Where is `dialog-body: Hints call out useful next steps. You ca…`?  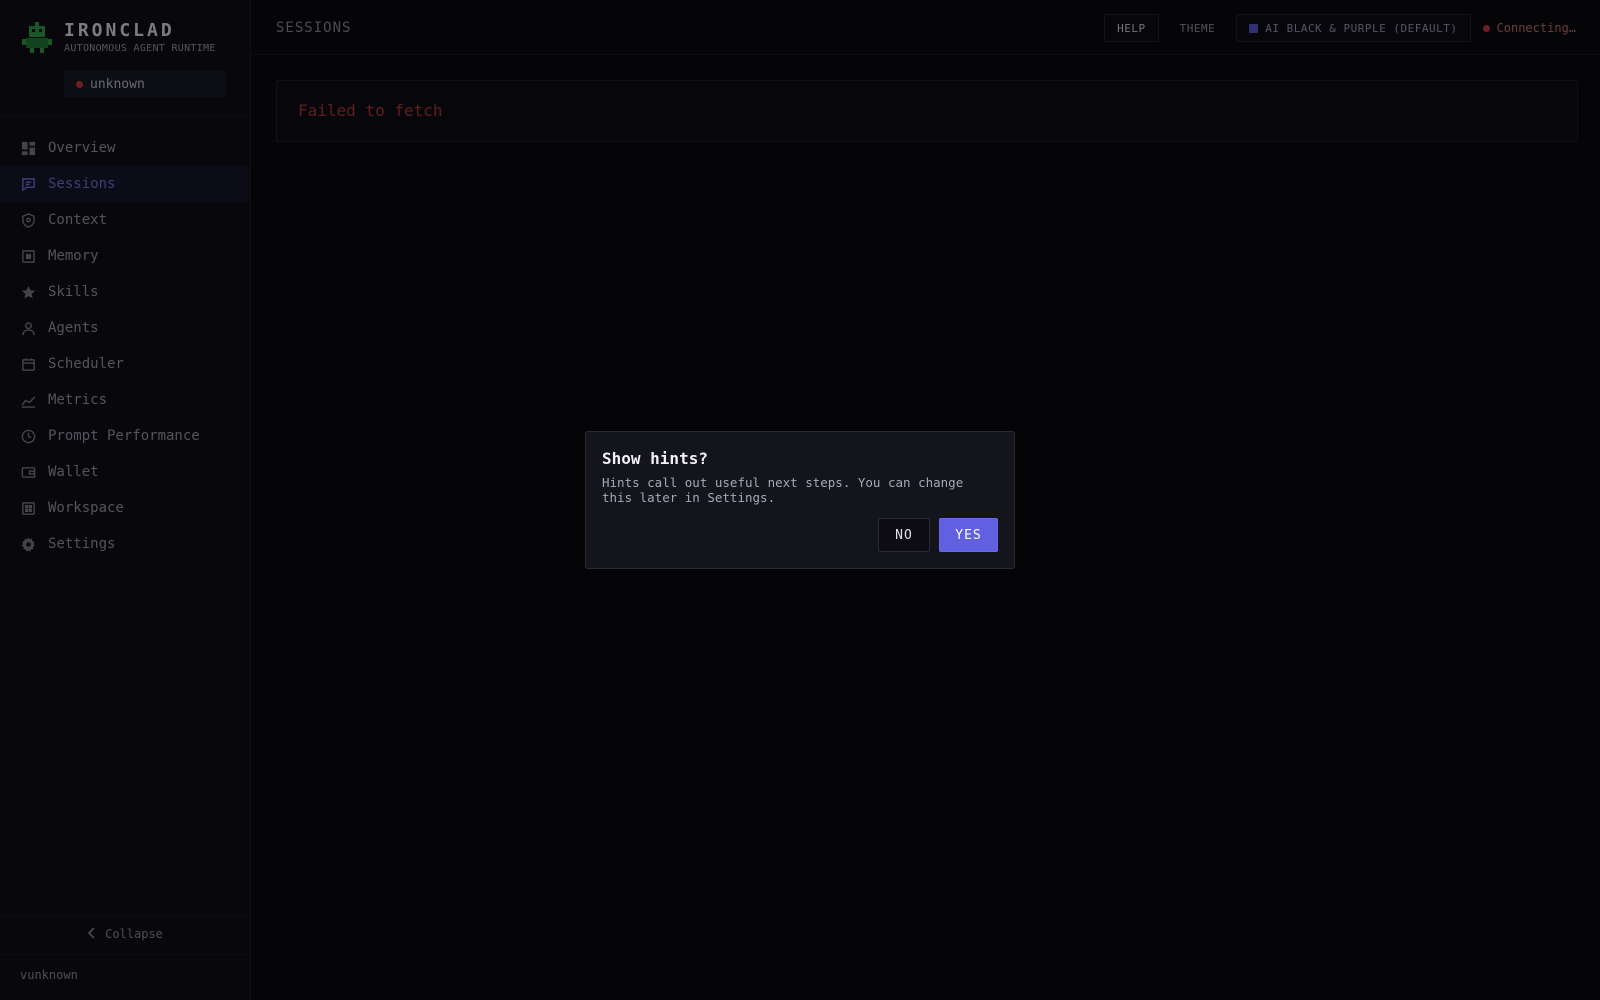 dialog-body: Hints call out useful next steps. You ca… is located at coordinates (783, 490).